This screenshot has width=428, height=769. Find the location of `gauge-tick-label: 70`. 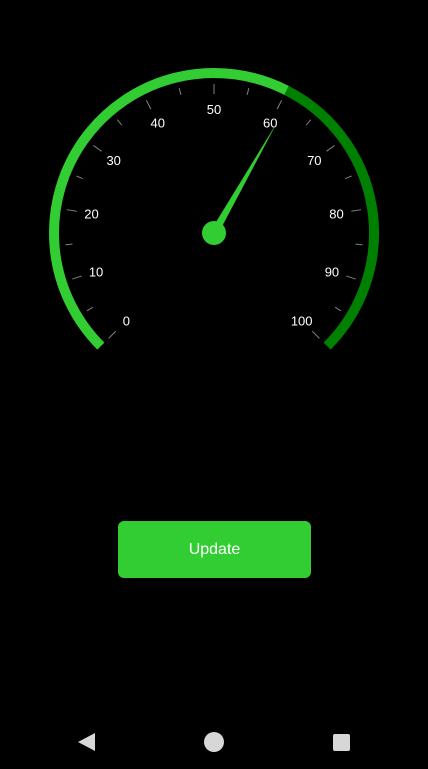

gauge-tick-label: 70 is located at coordinates (314, 160).